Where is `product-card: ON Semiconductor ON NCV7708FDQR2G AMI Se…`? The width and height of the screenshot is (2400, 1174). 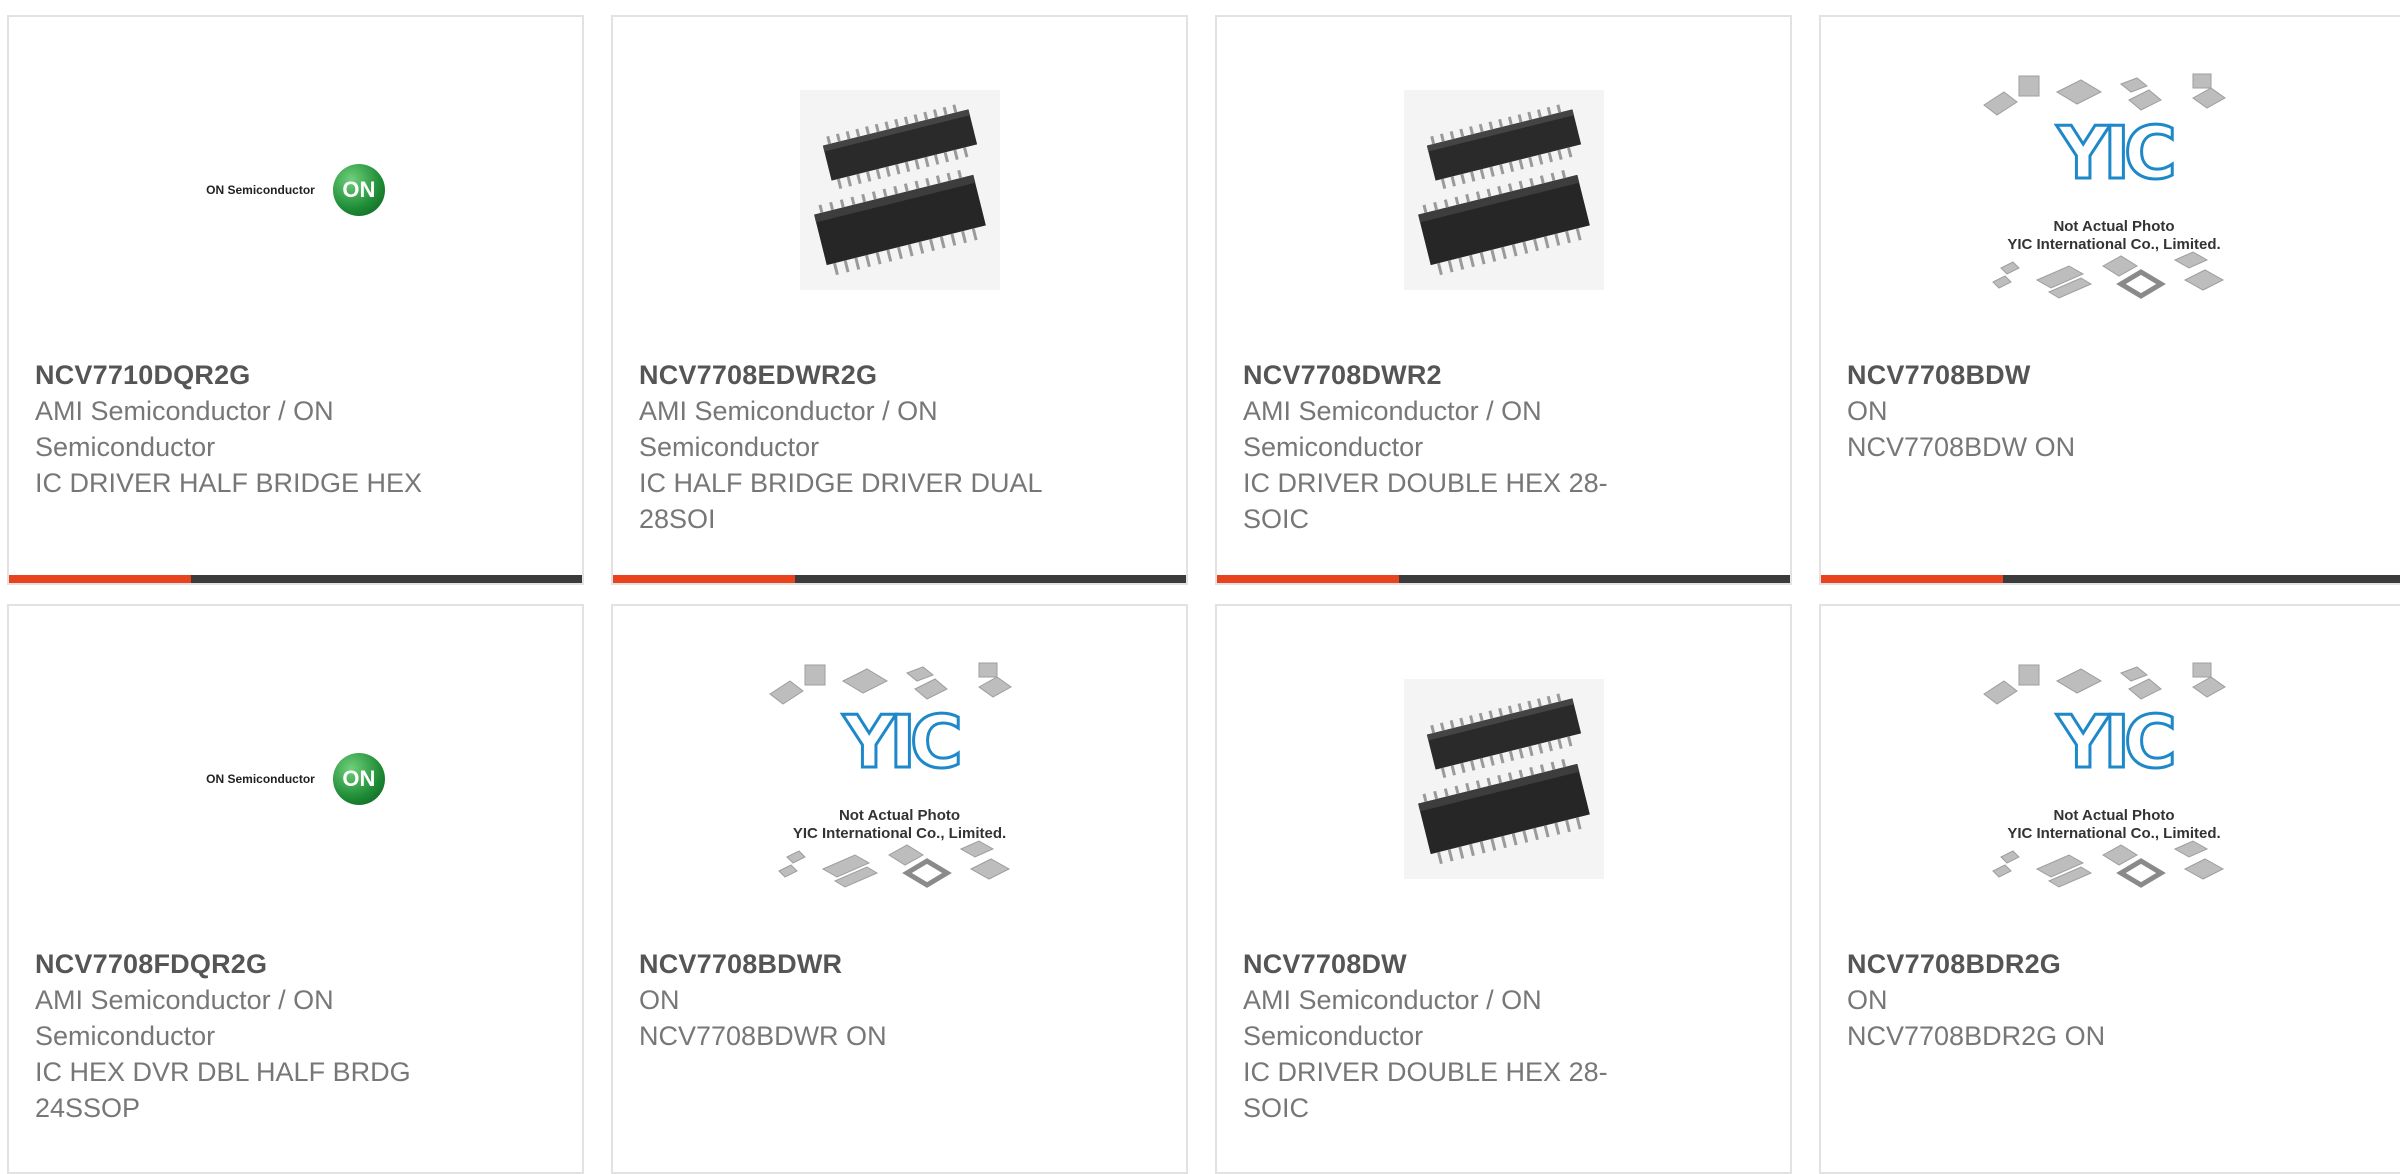
product-card: ON Semiconductor ON NCV7708FDQR2G AMI Se… is located at coordinates (295, 889).